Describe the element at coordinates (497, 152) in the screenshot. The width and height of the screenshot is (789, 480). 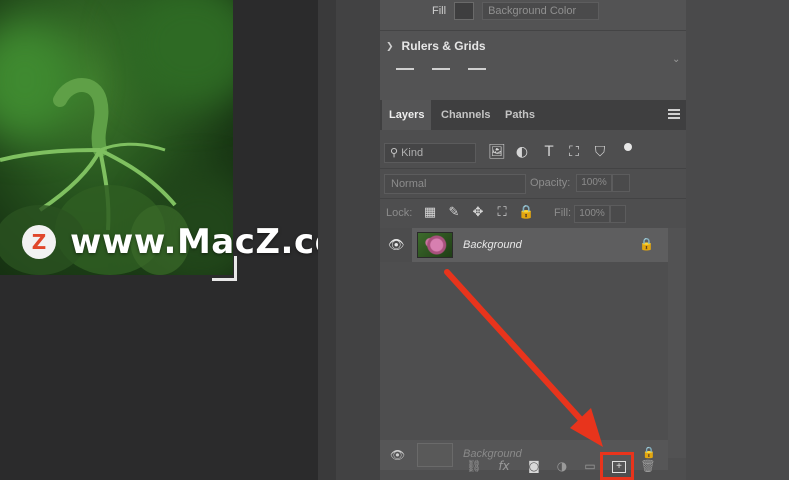
I see `pixel-layer-filter-icon: 🖼` at that location.